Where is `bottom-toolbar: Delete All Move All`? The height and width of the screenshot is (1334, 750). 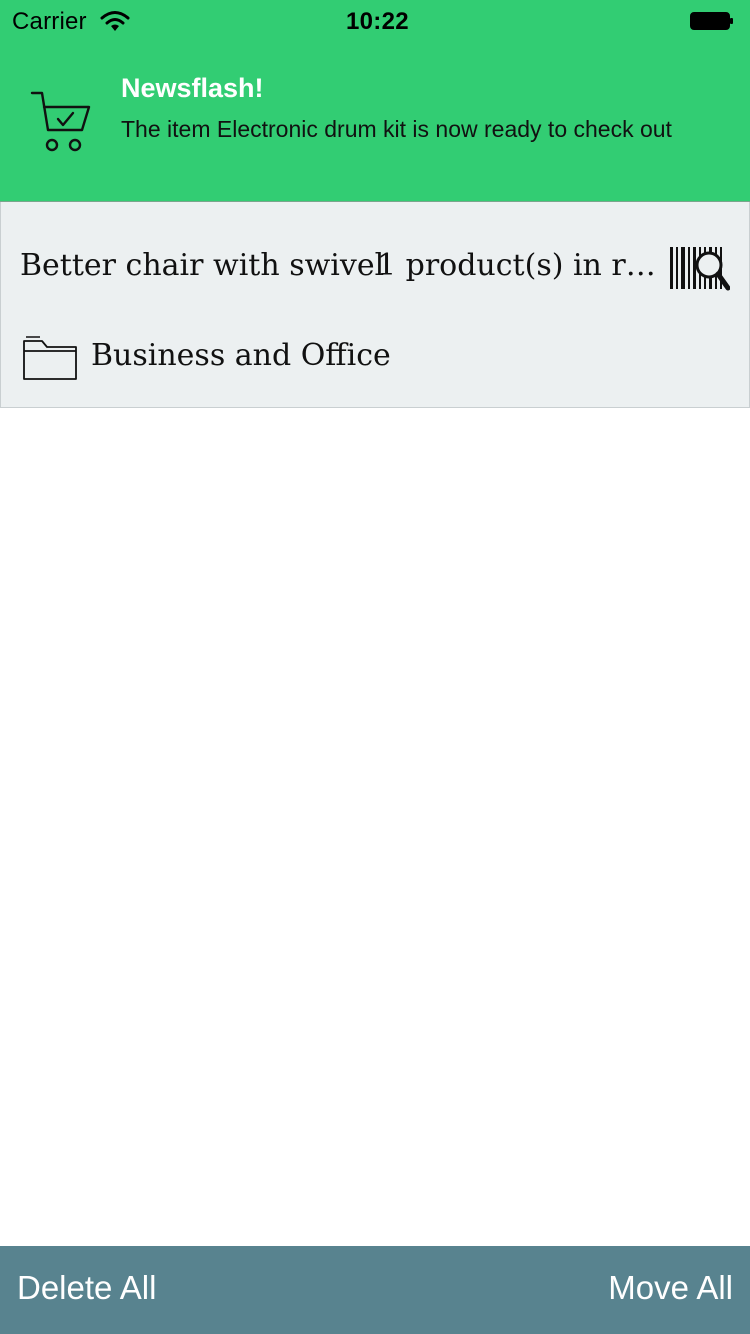 bottom-toolbar: Delete All Move All is located at coordinates (375, 1290).